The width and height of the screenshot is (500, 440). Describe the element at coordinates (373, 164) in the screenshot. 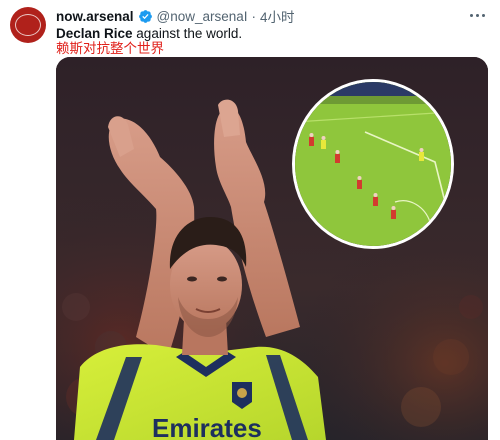

I see `match-footage-inset` at that location.